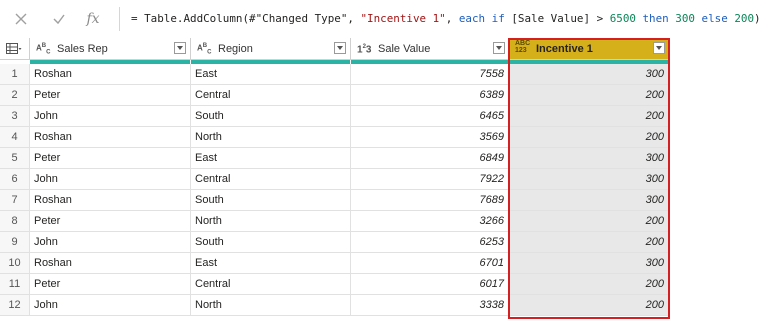 Image resolution: width=768 pixels, height=325 pixels. Describe the element at coordinates (364, 49) in the screenshot. I see `number-type-icon: 123` at that location.